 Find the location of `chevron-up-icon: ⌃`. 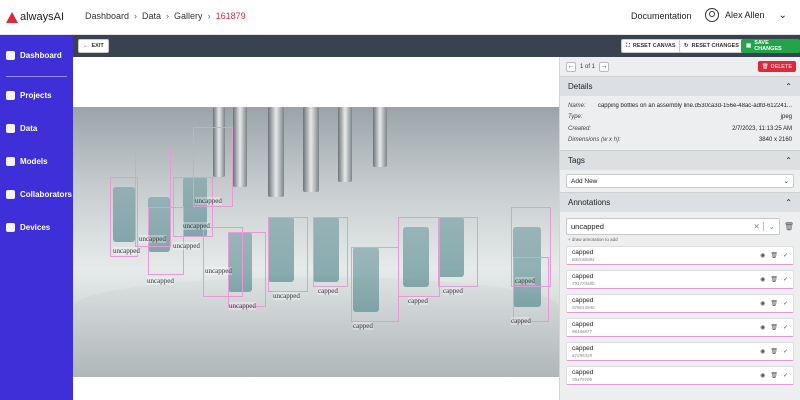

chevron-up-icon: ⌃ is located at coordinates (788, 202).